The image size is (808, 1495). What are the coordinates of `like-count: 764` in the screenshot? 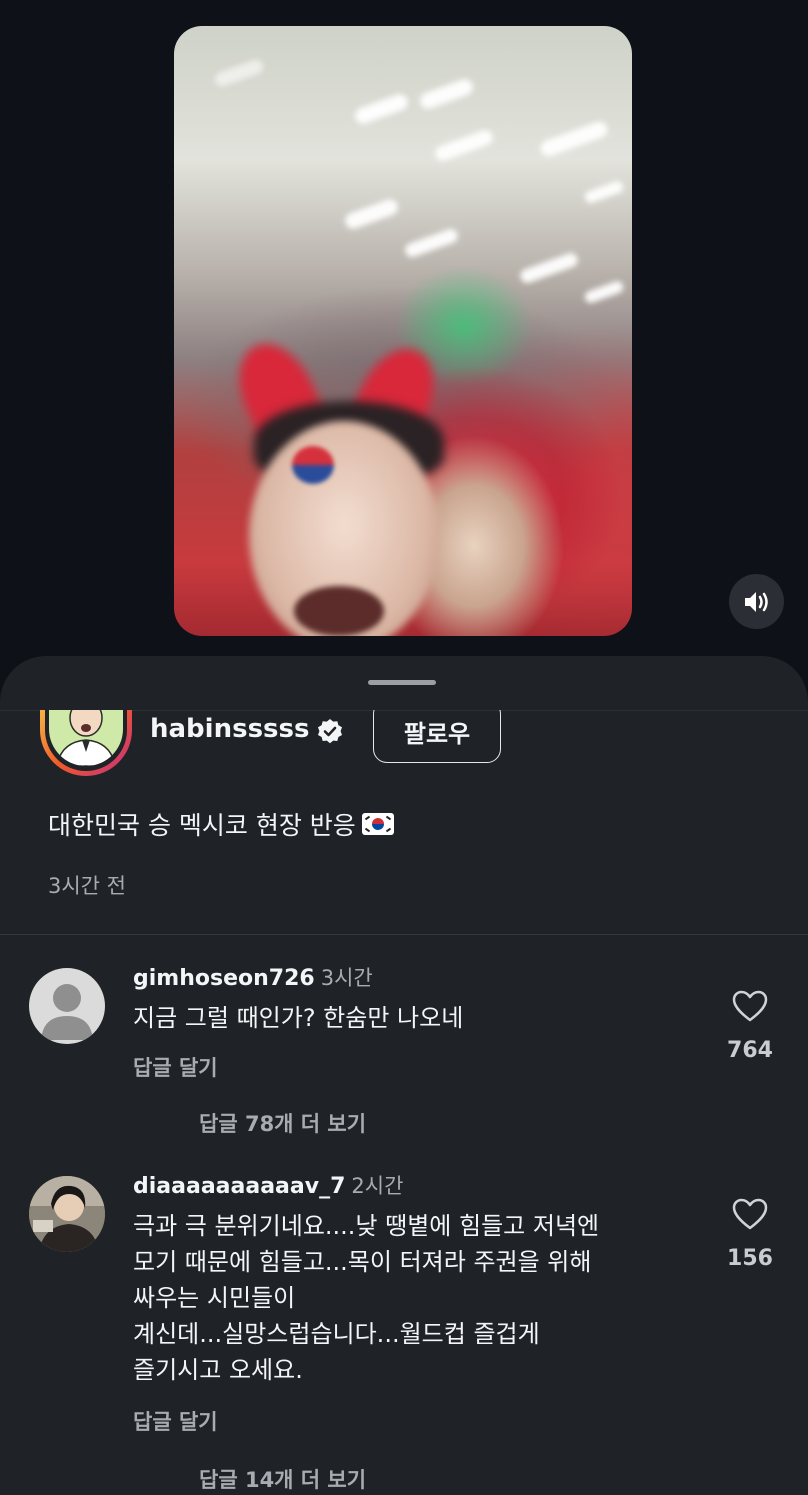 It's located at (750, 1050).